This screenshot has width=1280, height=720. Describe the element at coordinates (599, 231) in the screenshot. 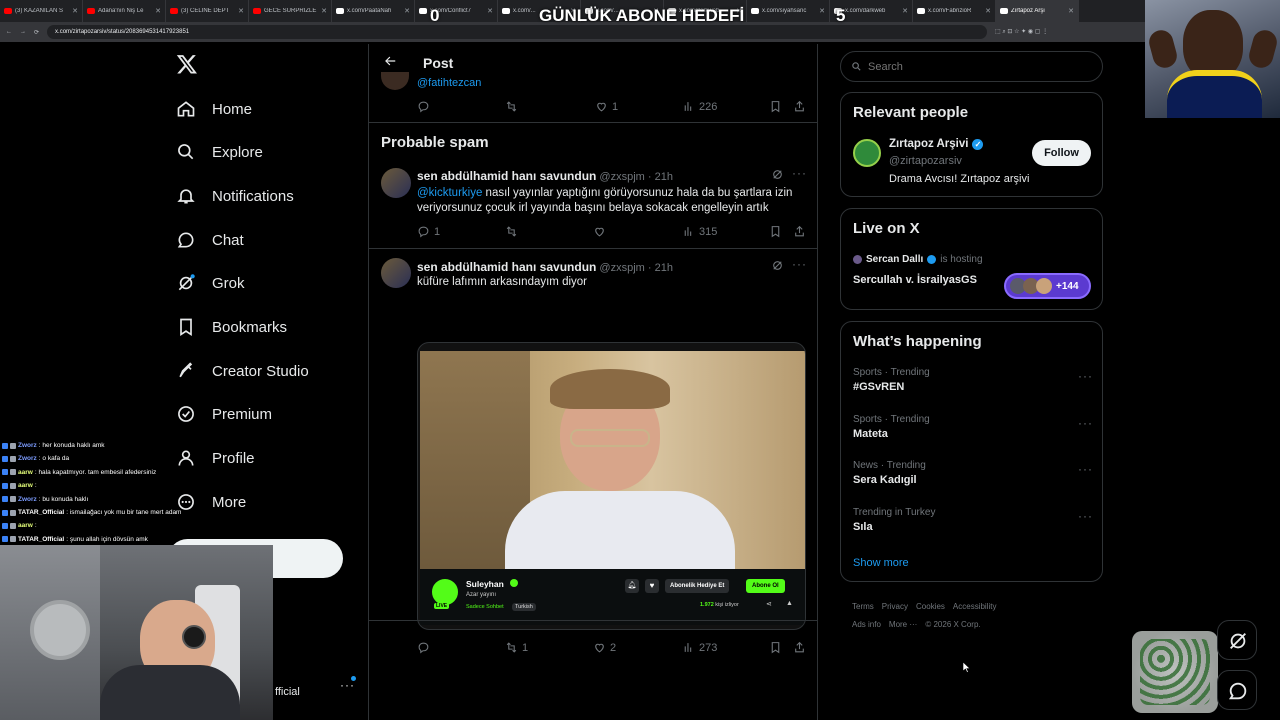

I see `like-button` at that location.